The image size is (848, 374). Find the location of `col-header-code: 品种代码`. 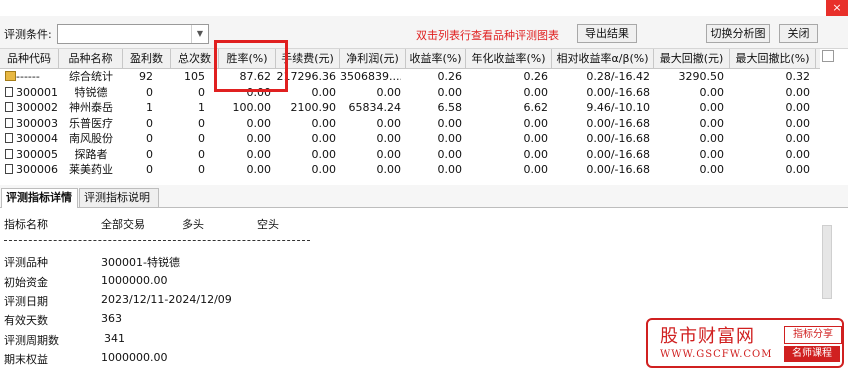

col-header-code: 品种代码 is located at coordinates (29, 58).